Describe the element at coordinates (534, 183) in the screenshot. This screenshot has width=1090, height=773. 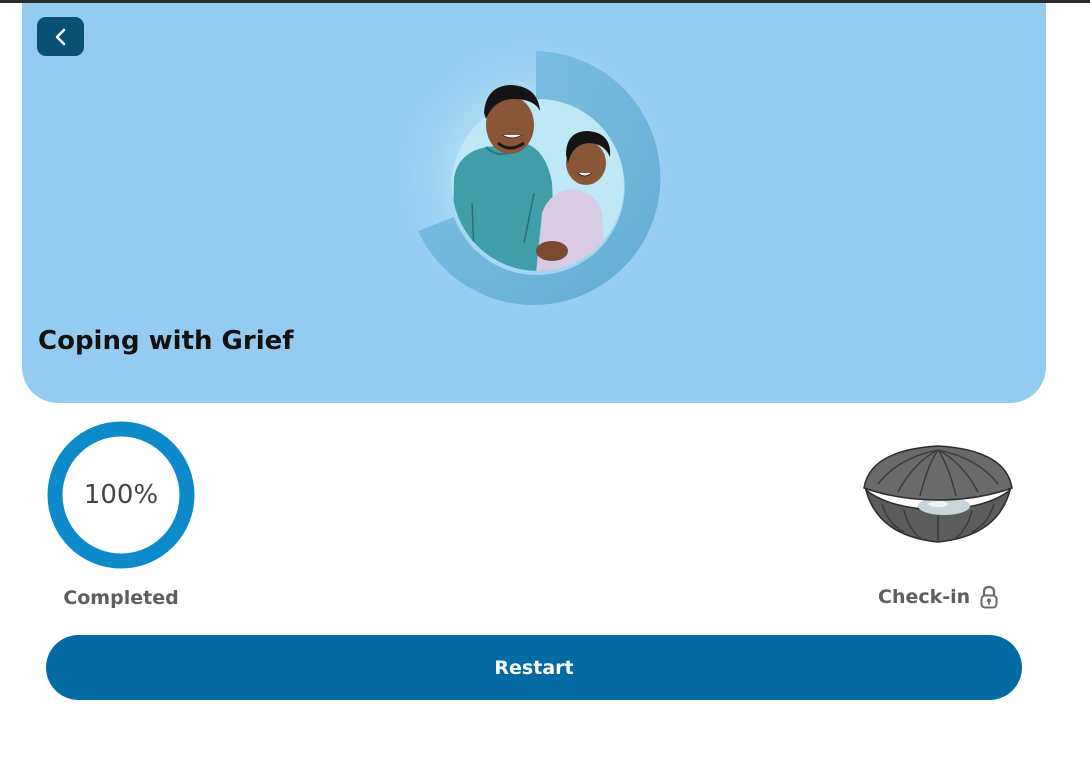
I see `father-and-child-illustration` at that location.